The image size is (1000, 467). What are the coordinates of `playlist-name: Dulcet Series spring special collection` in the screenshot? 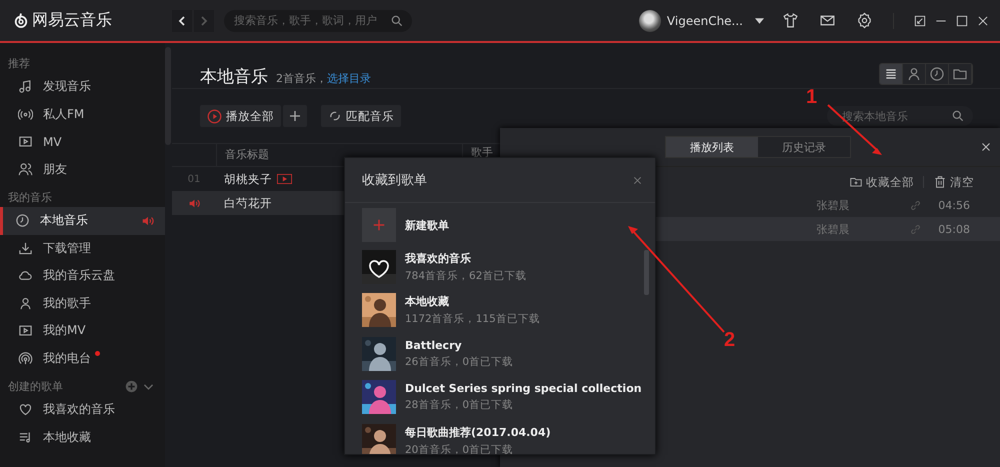 It's located at (523, 389).